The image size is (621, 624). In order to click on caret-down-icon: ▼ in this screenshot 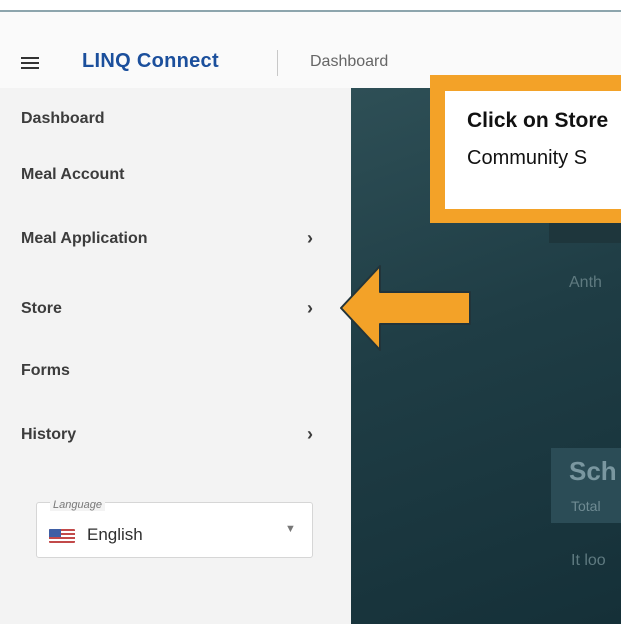, I will do `click(290, 529)`.